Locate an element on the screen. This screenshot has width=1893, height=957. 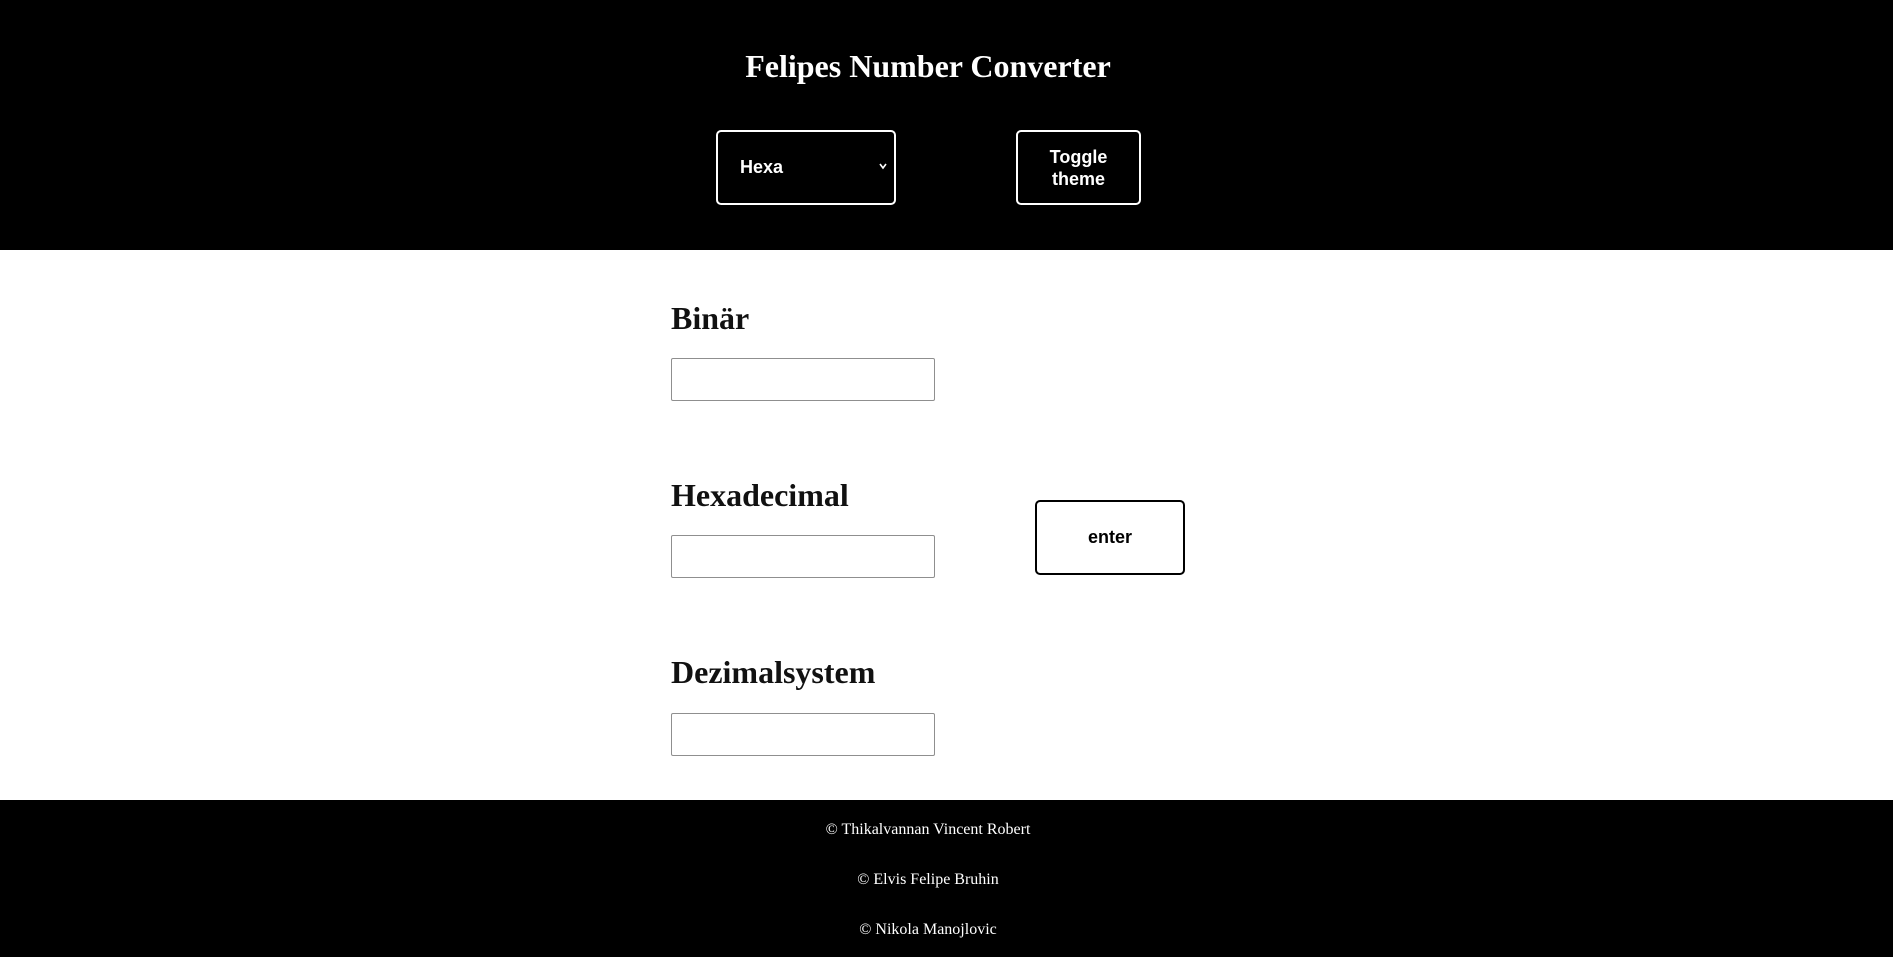
credit-line: © Thikalvannan Vincent Robert is located at coordinates (928, 829).